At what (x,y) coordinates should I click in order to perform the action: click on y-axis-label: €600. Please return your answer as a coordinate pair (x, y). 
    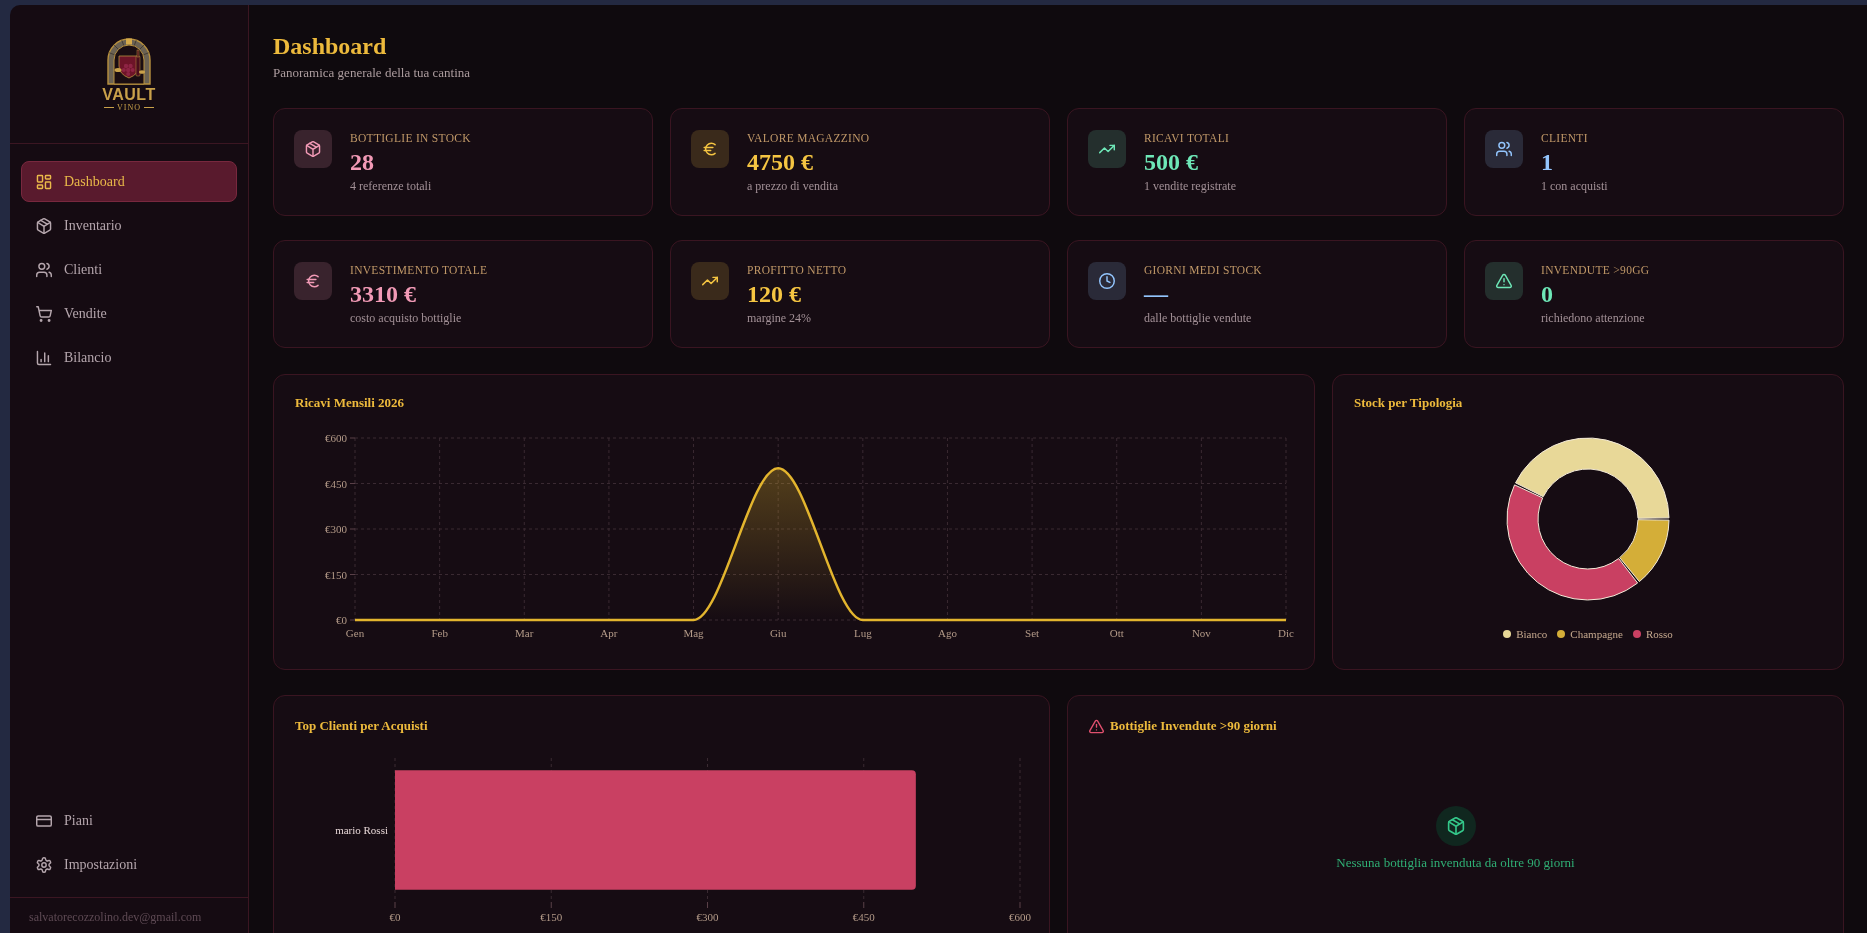
    Looking at the image, I should click on (336, 438).